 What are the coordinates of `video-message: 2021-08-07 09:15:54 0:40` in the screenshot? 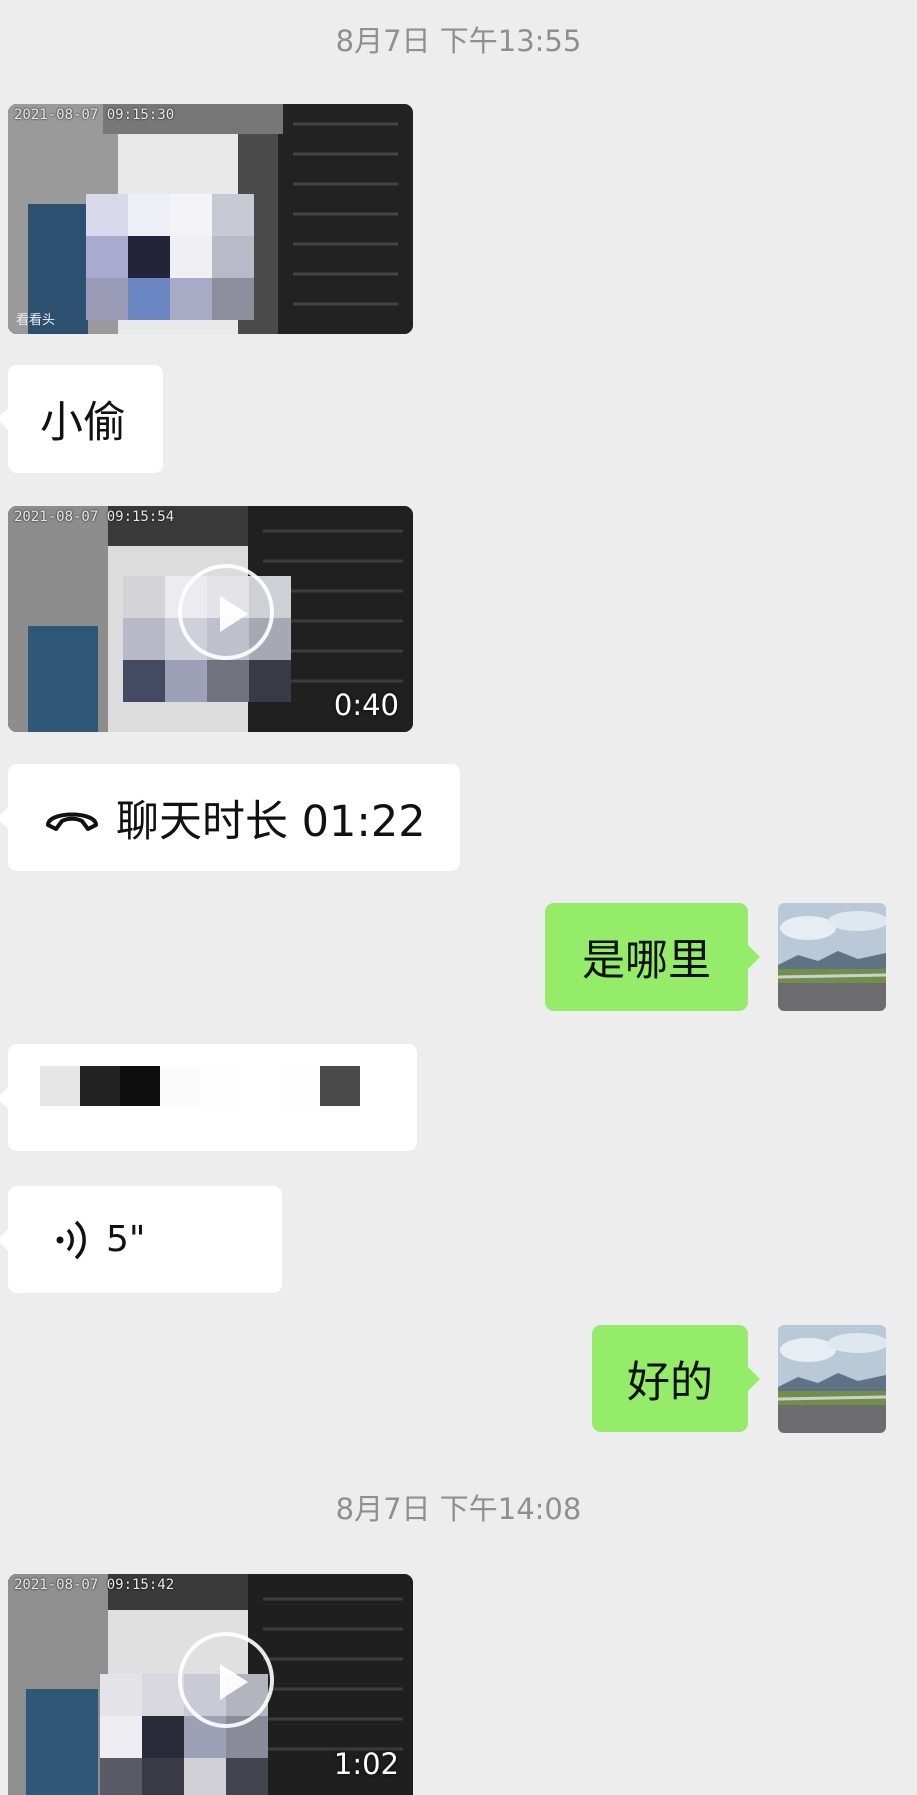 It's located at (210, 619).